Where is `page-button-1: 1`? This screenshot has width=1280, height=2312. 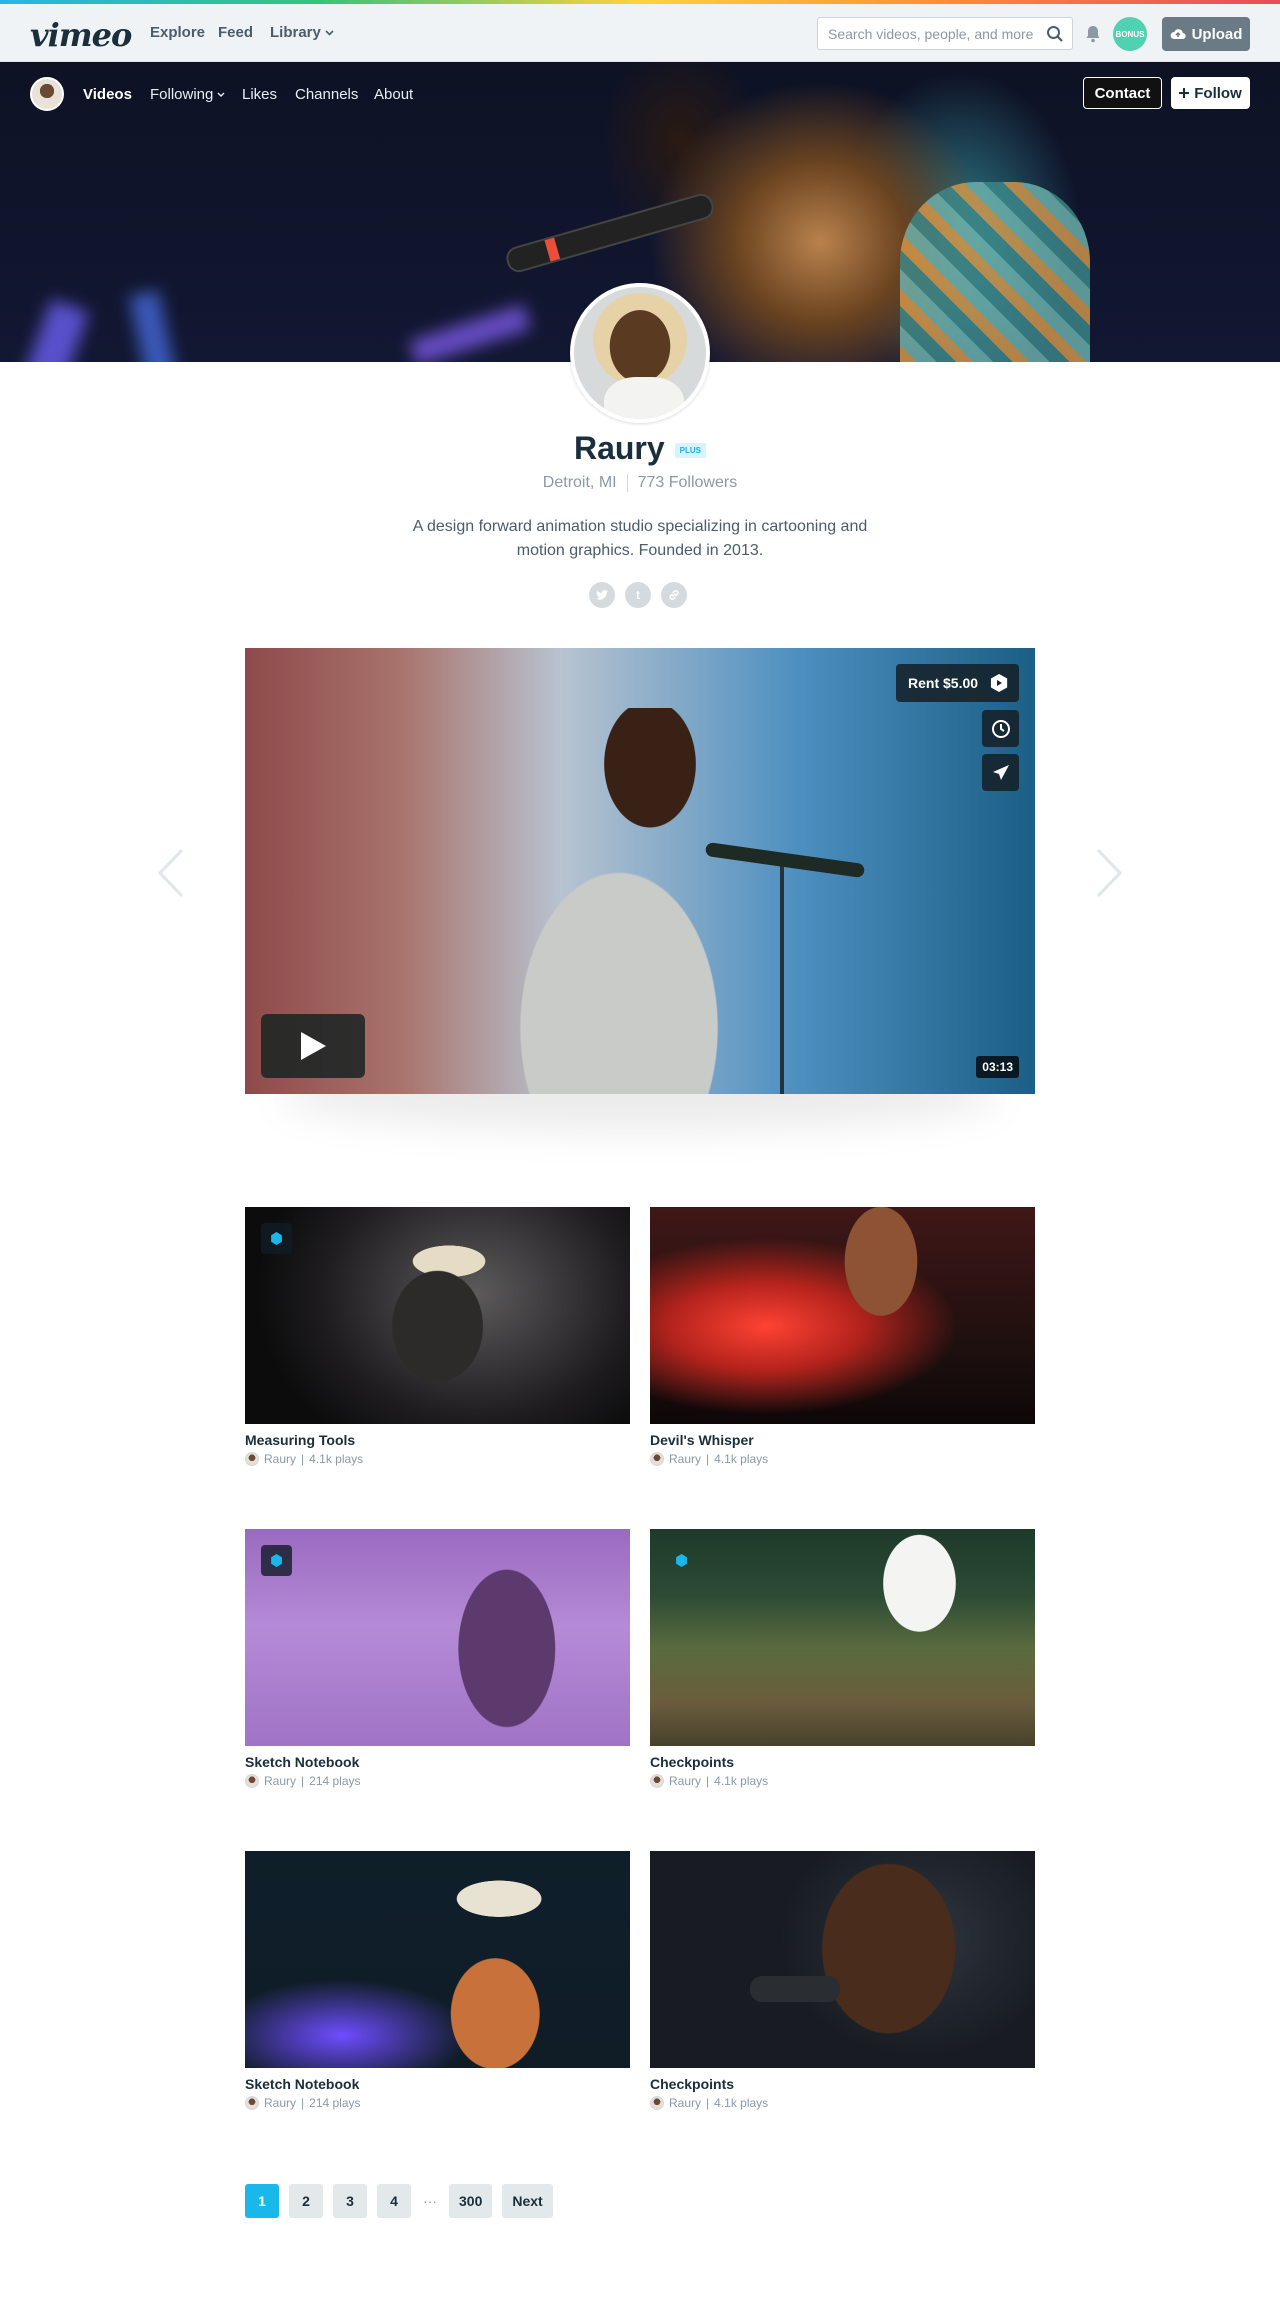
page-button-1: 1 is located at coordinates (262, 2201).